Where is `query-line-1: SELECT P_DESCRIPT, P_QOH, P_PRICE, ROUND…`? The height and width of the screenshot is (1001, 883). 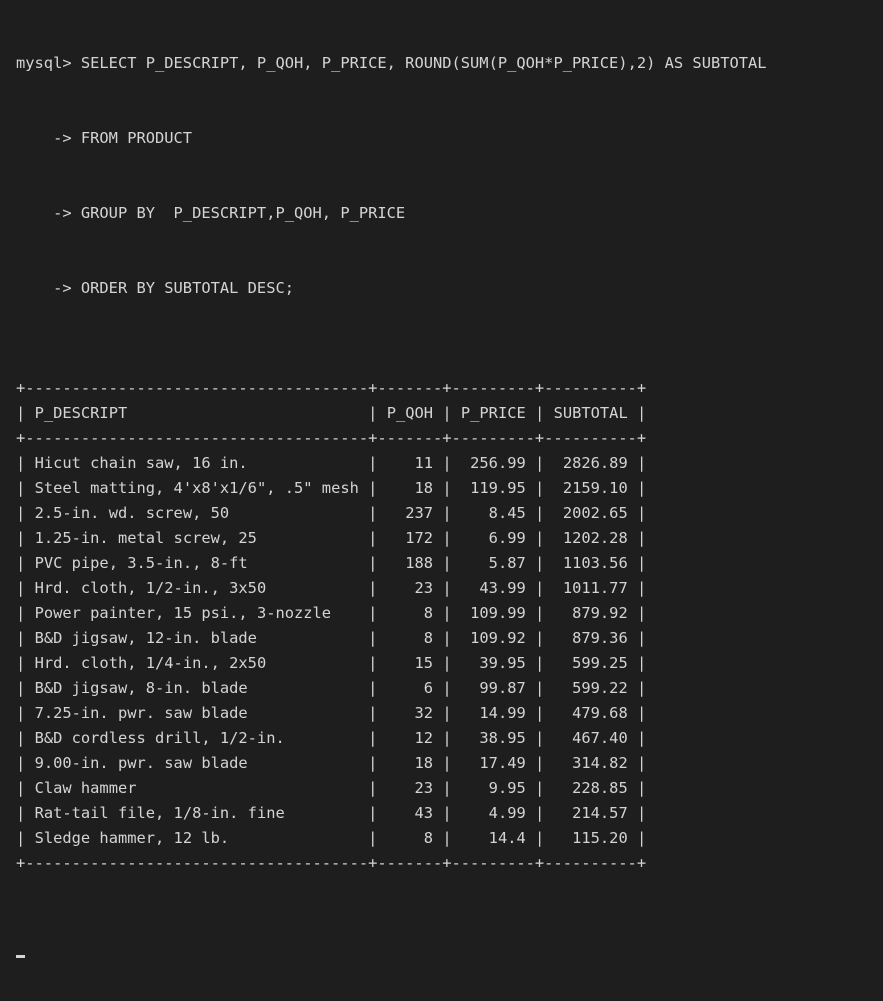 query-line-1: SELECT P_DESCRIPT, P_QOH, P_PRICE, ROUND… is located at coordinates (423, 63).